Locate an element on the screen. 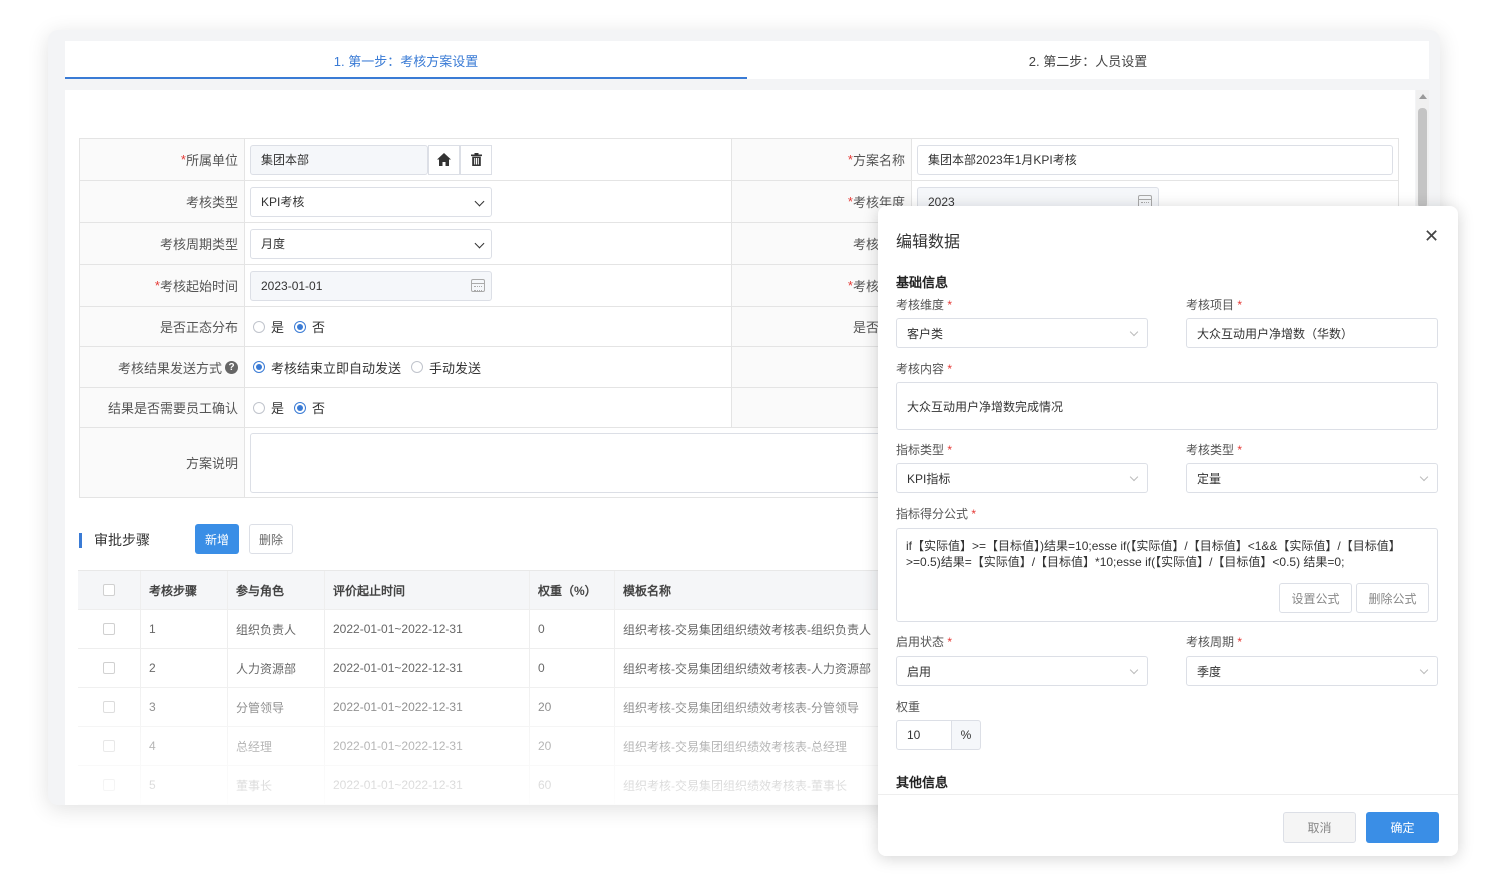  status-label: 启用状态 * is located at coordinates (924, 642).